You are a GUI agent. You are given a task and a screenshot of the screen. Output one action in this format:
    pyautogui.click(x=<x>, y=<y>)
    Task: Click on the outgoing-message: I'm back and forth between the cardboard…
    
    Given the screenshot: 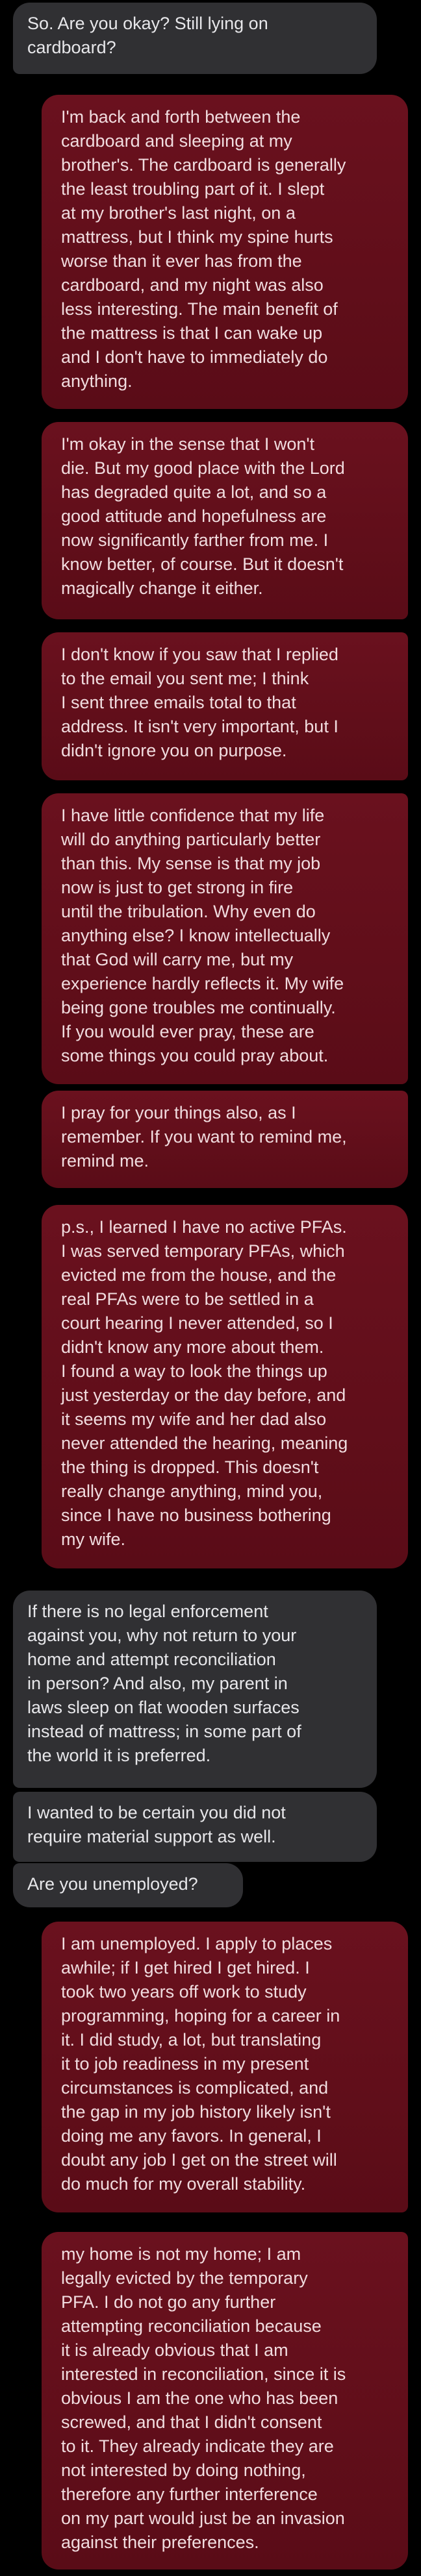 What is the action you would take?
    pyautogui.click(x=225, y=252)
    